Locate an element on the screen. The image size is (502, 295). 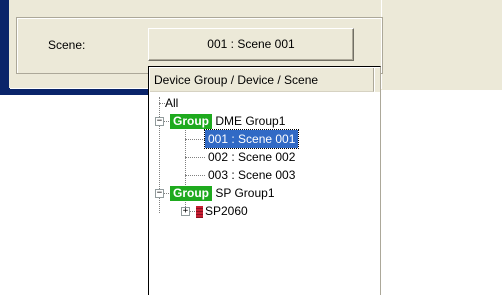
tree-item-scene-001: 001 : Scene 001 is located at coordinates (251, 139).